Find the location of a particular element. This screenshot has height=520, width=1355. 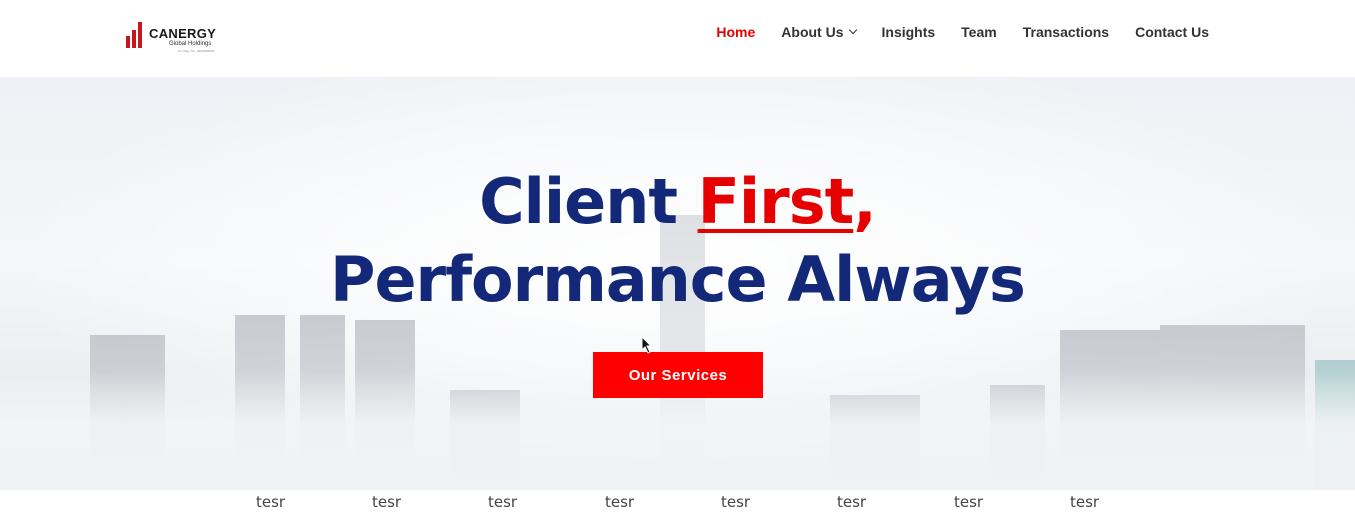

nav-about-us: About Us is located at coordinates (819, 32).